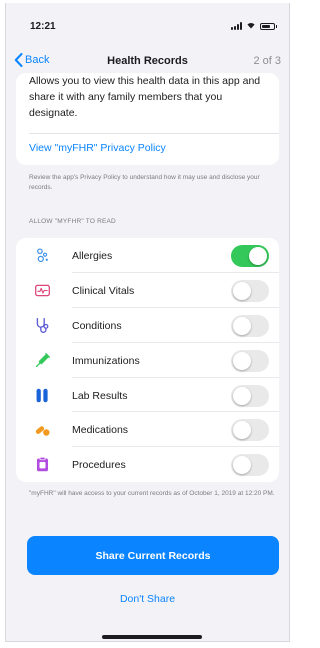  Describe the element at coordinates (42, 395) in the screenshot. I see `lab-results-tubes-icon` at that location.